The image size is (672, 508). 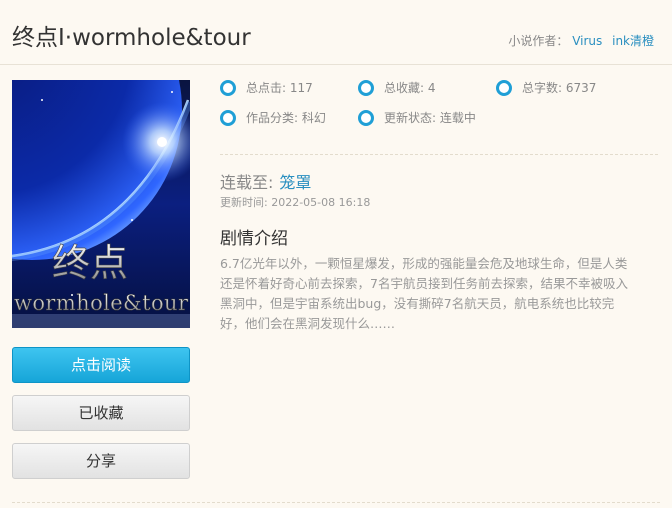 What do you see at coordinates (559, 88) in the screenshot?
I see `stat-words-text: 总字数: 6737` at bounding box center [559, 88].